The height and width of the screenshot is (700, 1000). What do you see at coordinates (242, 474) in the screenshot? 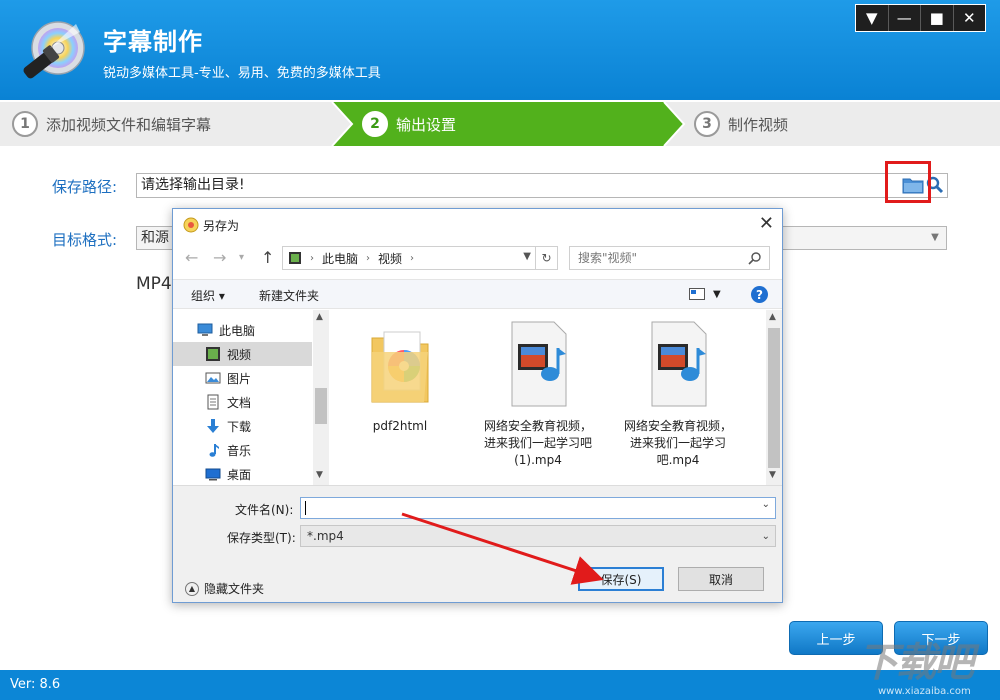
I see `tree-item-desktop: 桌面` at bounding box center [242, 474].